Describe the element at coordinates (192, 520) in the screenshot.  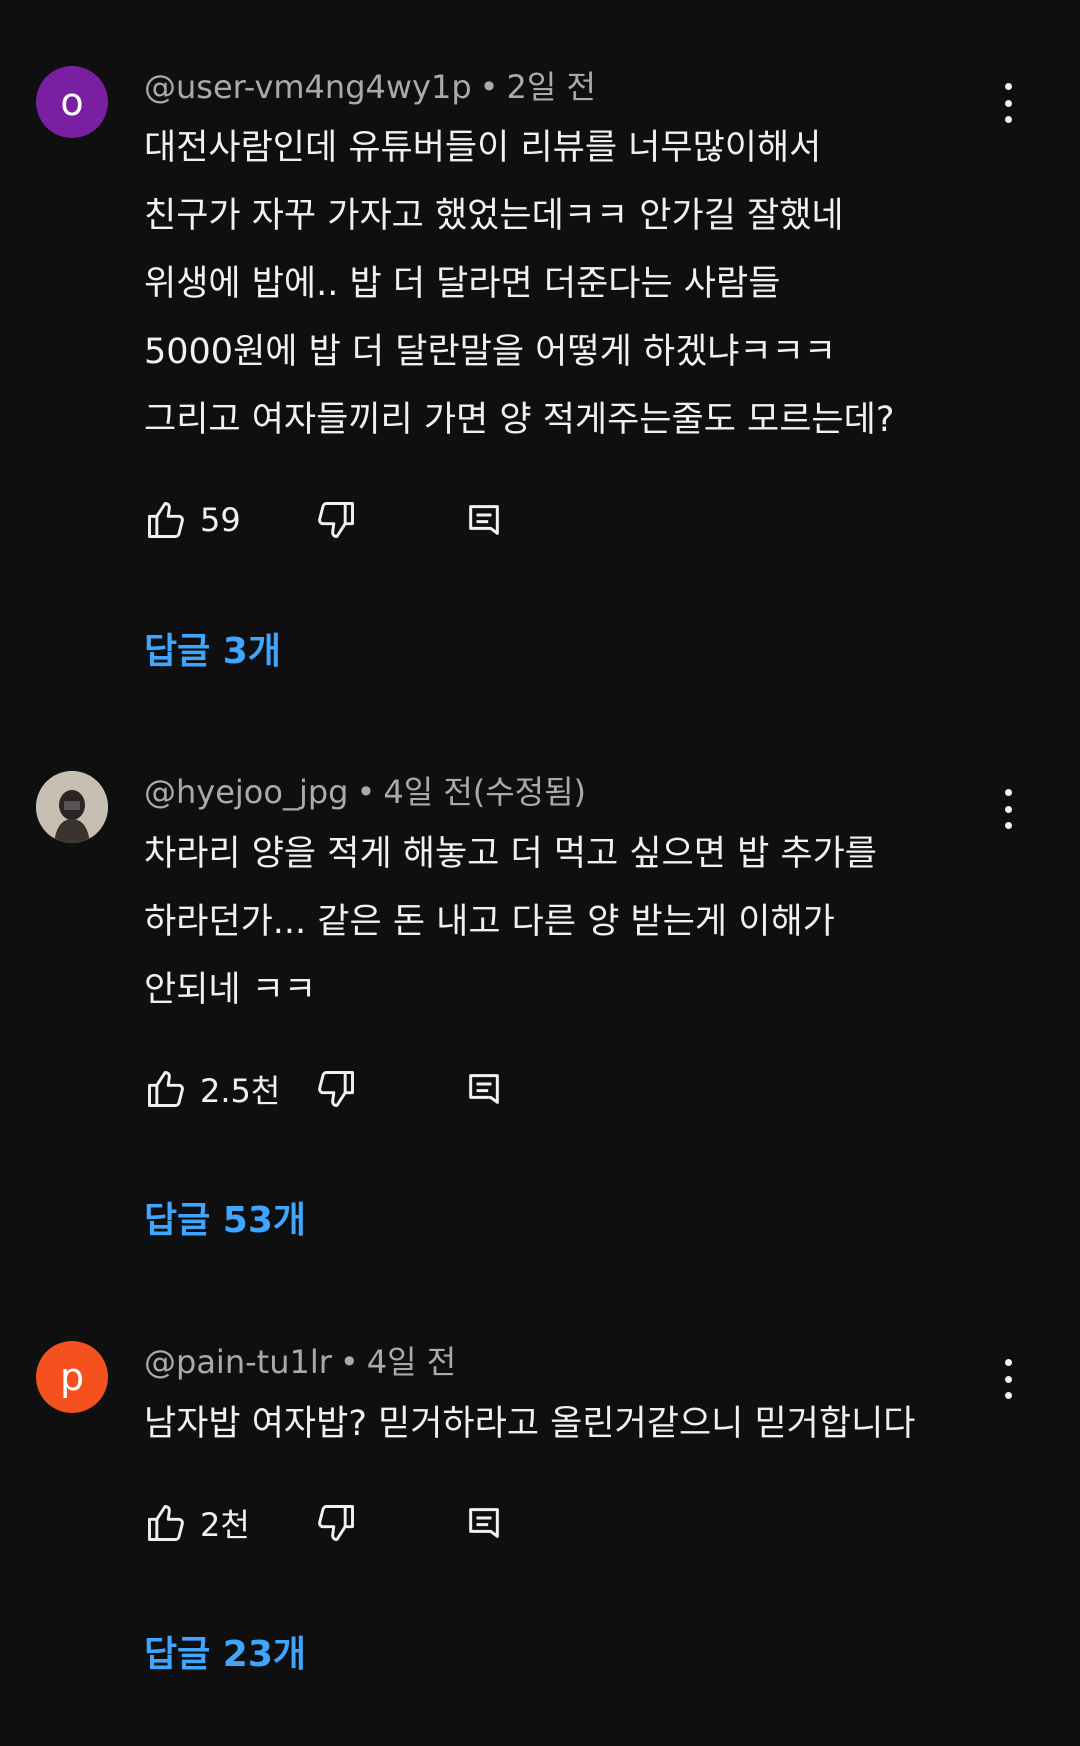
I see `like-button: 59` at that location.